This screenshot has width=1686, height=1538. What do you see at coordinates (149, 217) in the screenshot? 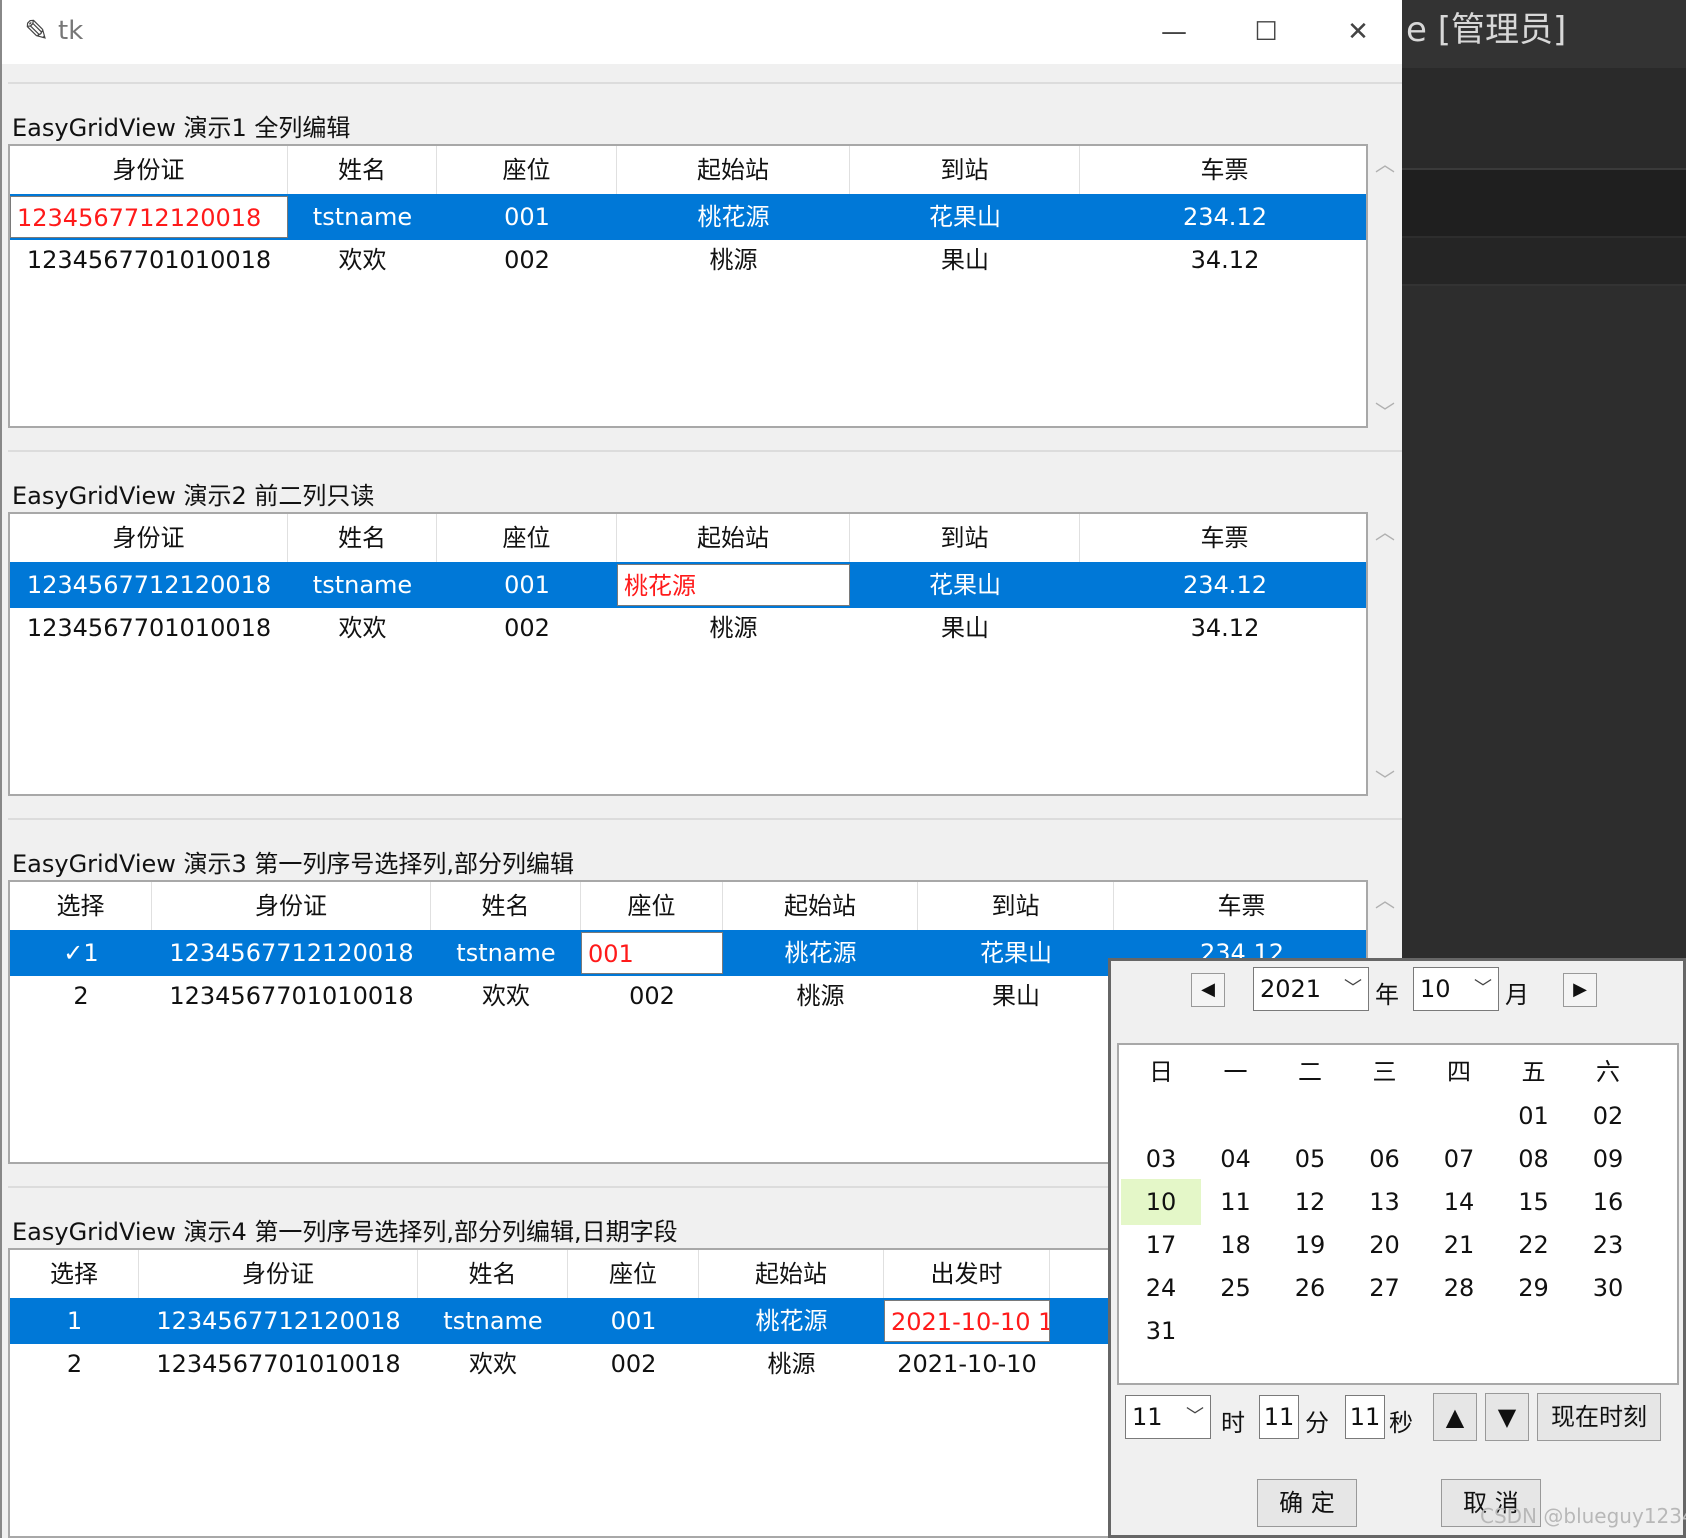
I see `cell-editor-input: 1234567712120018` at bounding box center [149, 217].